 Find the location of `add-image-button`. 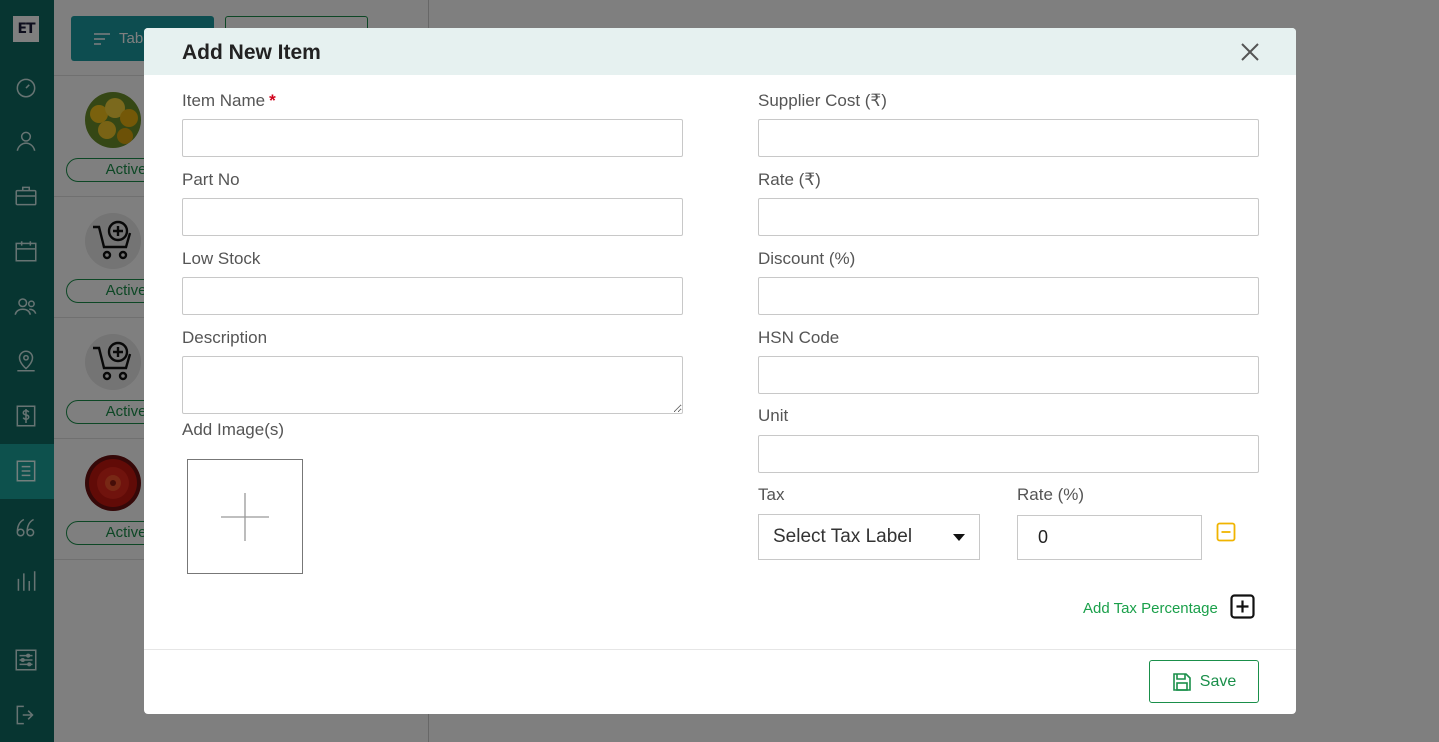

add-image-button is located at coordinates (245, 516).